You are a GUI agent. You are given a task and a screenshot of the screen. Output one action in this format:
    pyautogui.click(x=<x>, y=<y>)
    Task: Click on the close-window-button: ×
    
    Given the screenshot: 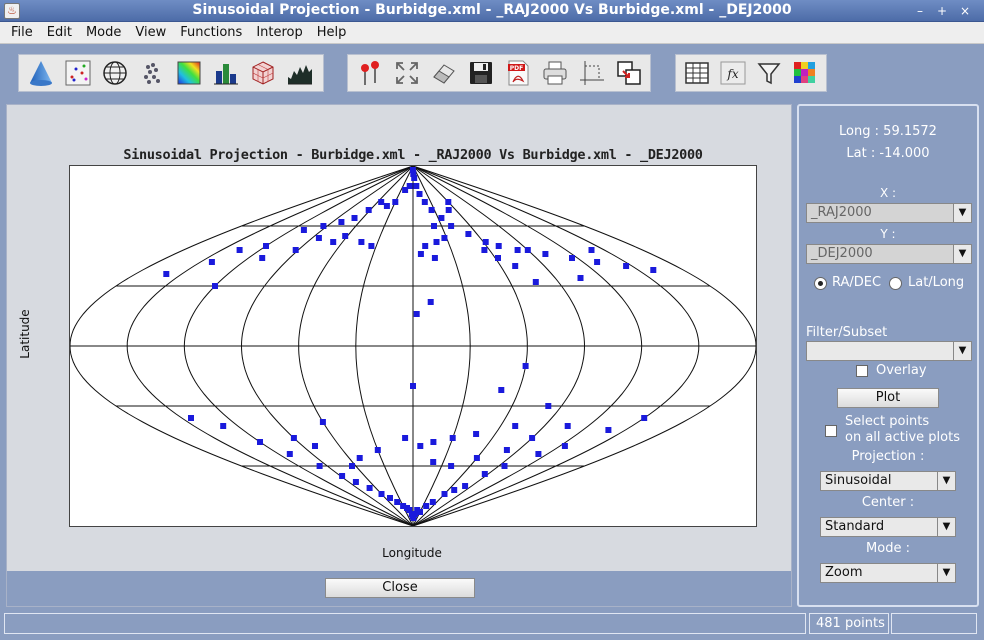 What is the action you would take?
    pyautogui.click(x=965, y=11)
    